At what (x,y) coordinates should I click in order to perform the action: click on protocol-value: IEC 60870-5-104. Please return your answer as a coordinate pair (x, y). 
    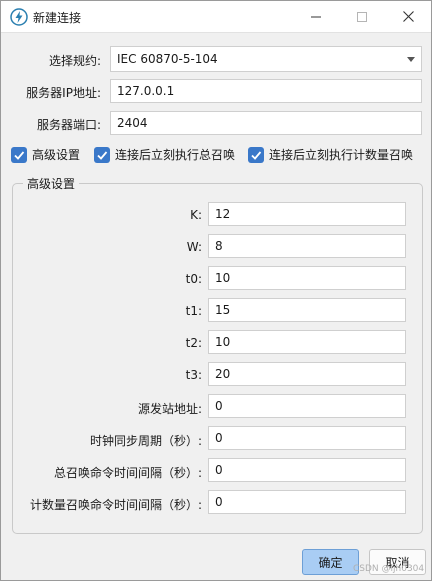
    Looking at the image, I should click on (167, 59).